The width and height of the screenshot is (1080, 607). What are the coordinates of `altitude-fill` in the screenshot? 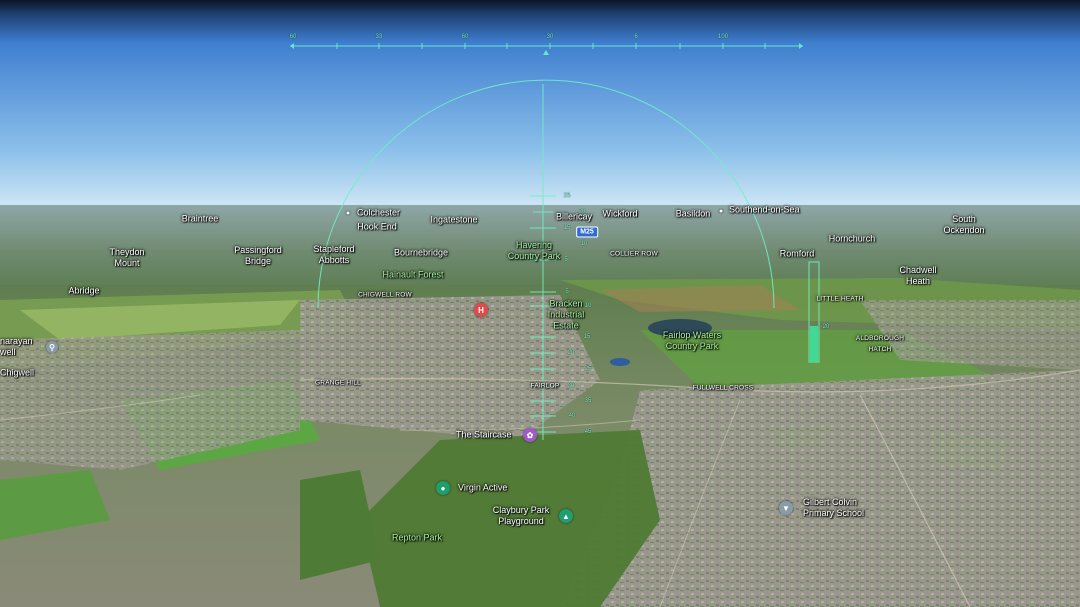 It's located at (814, 344).